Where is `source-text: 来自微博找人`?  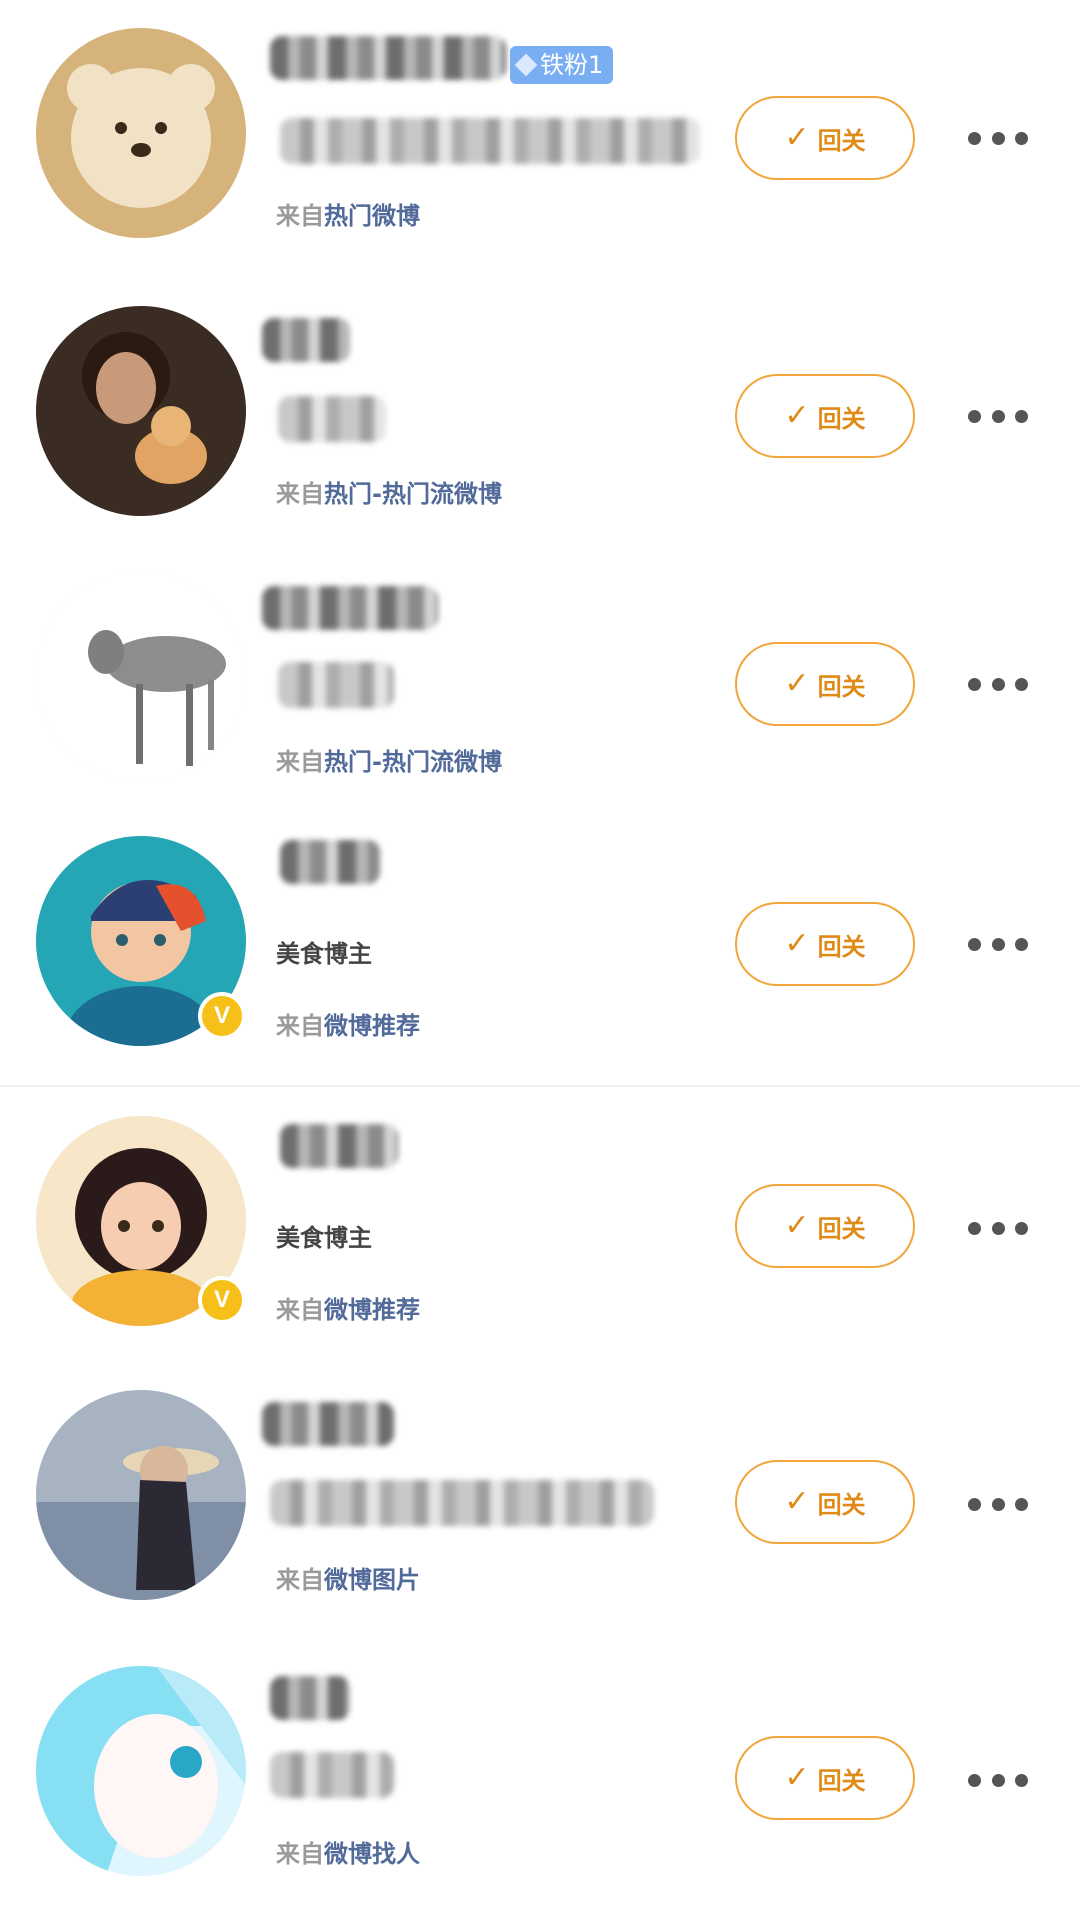 source-text: 来自微博找人 is located at coordinates (348, 1851).